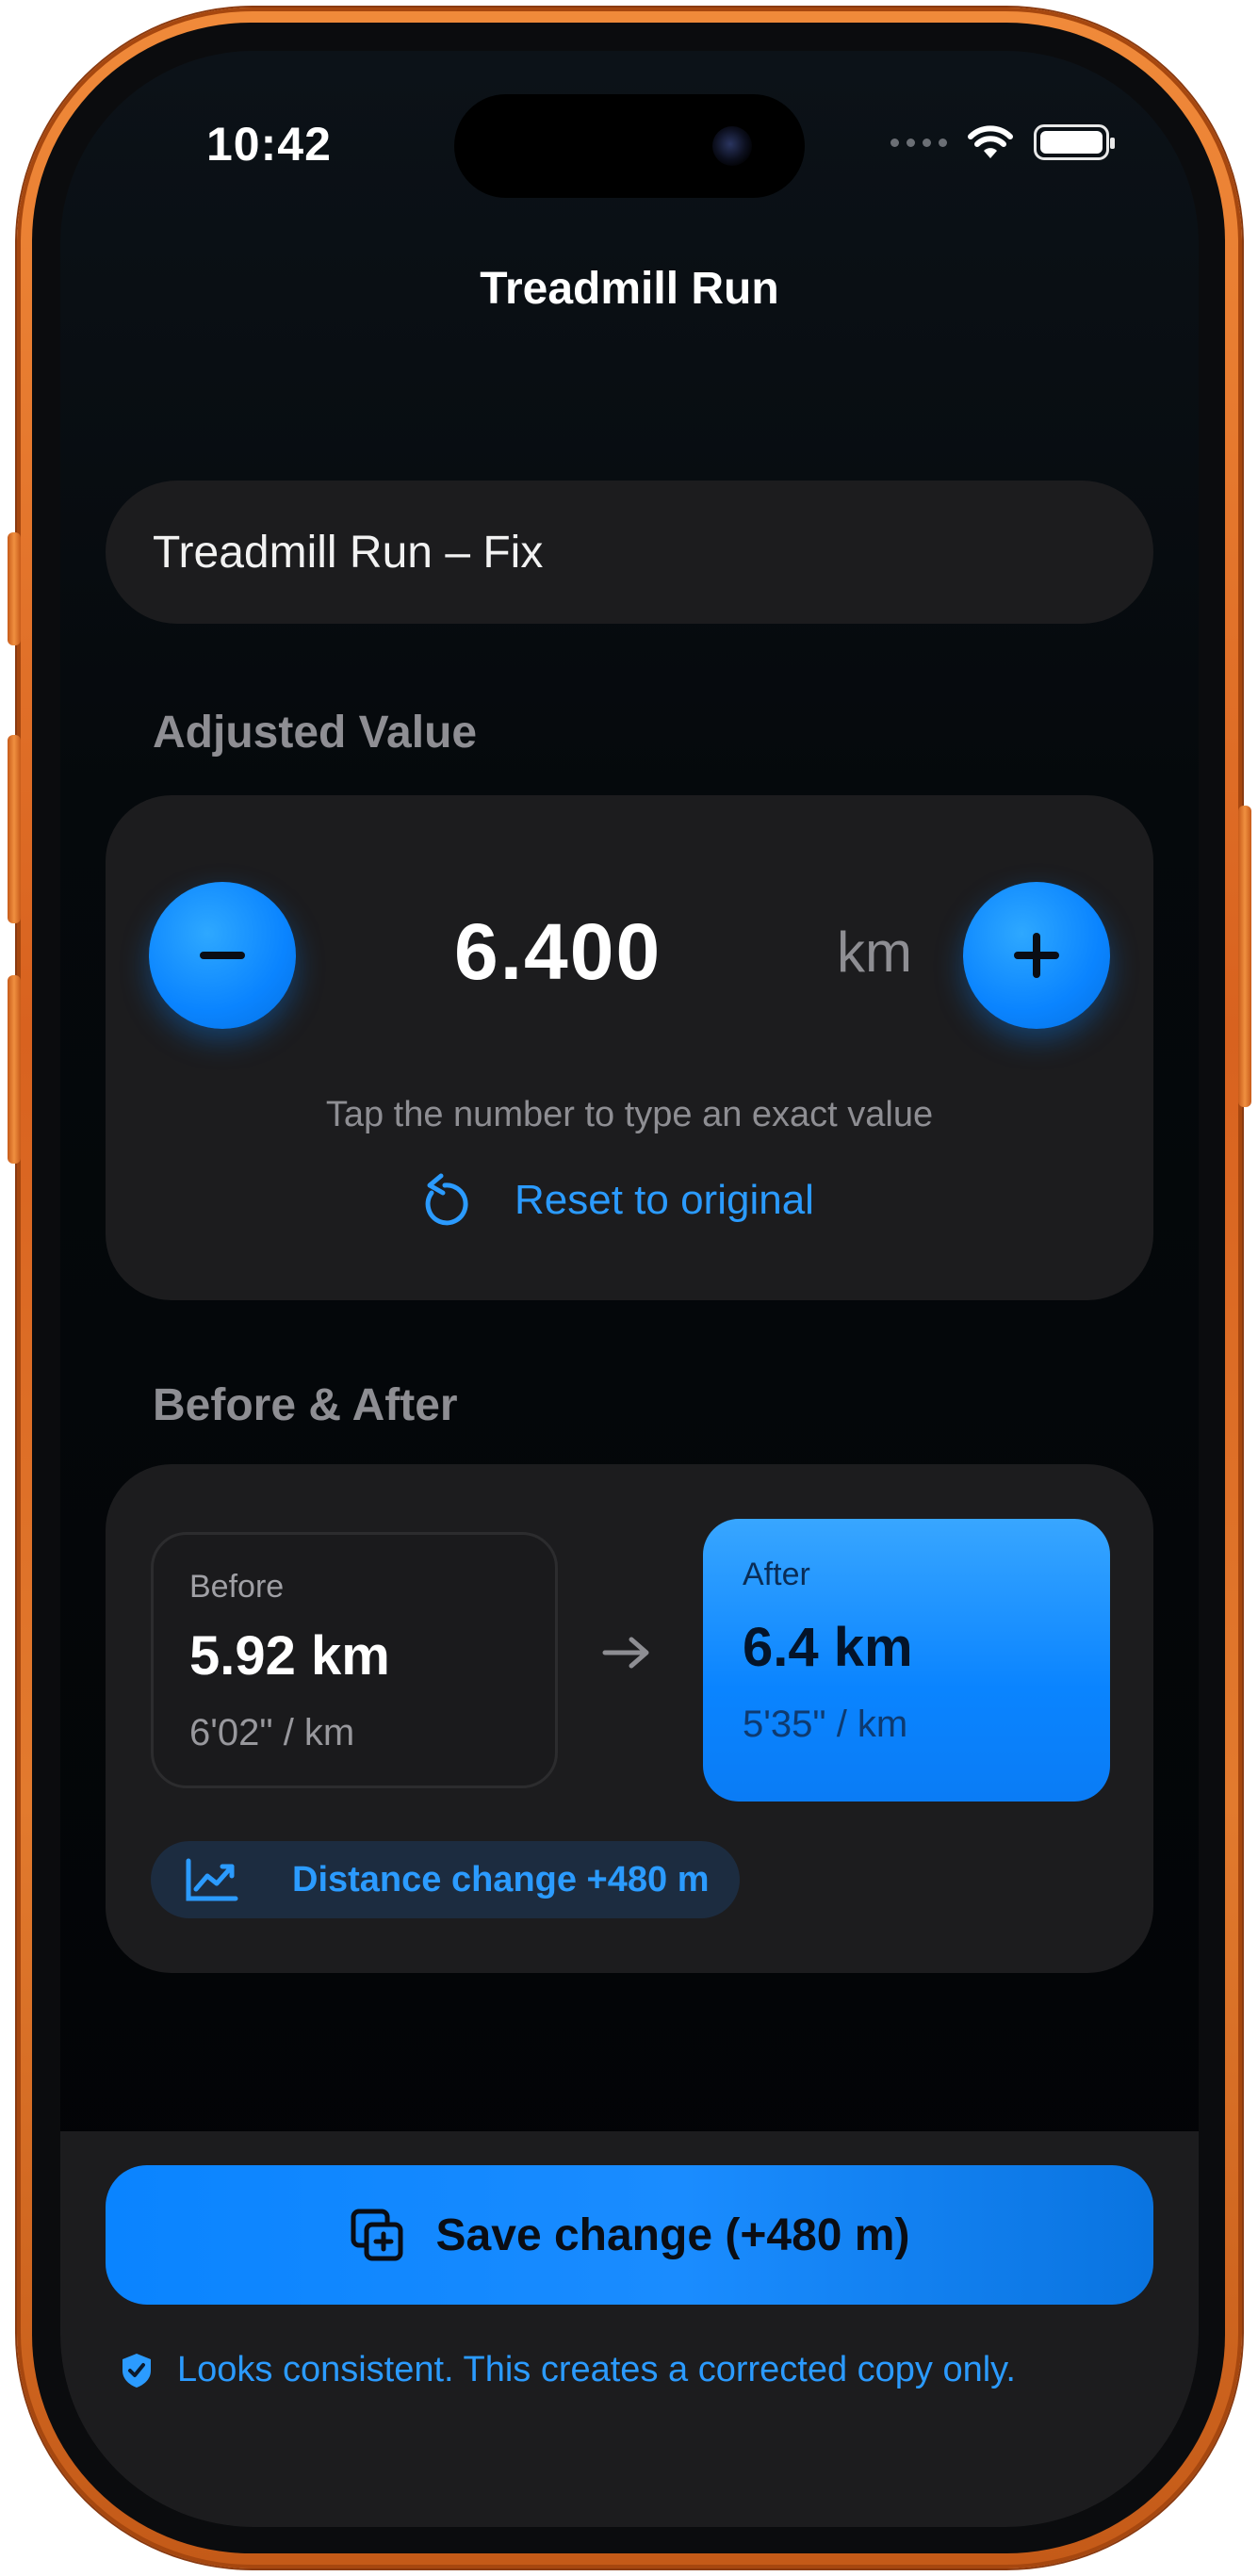 This screenshot has width=1258, height=2576. What do you see at coordinates (446, 1199) in the screenshot?
I see `reset-icon` at bounding box center [446, 1199].